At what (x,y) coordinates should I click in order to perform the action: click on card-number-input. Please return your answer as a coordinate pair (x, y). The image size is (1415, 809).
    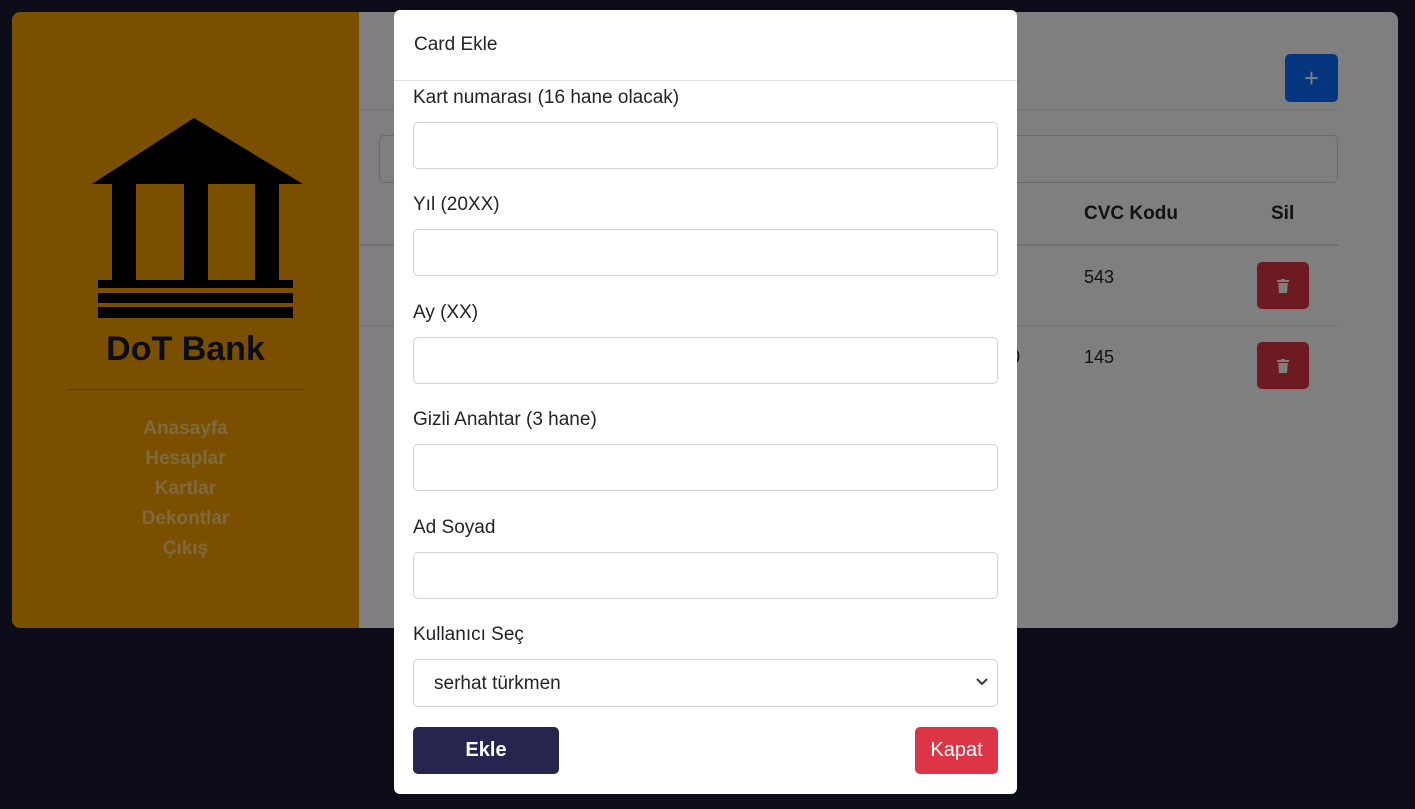
    Looking at the image, I should click on (705, 145).